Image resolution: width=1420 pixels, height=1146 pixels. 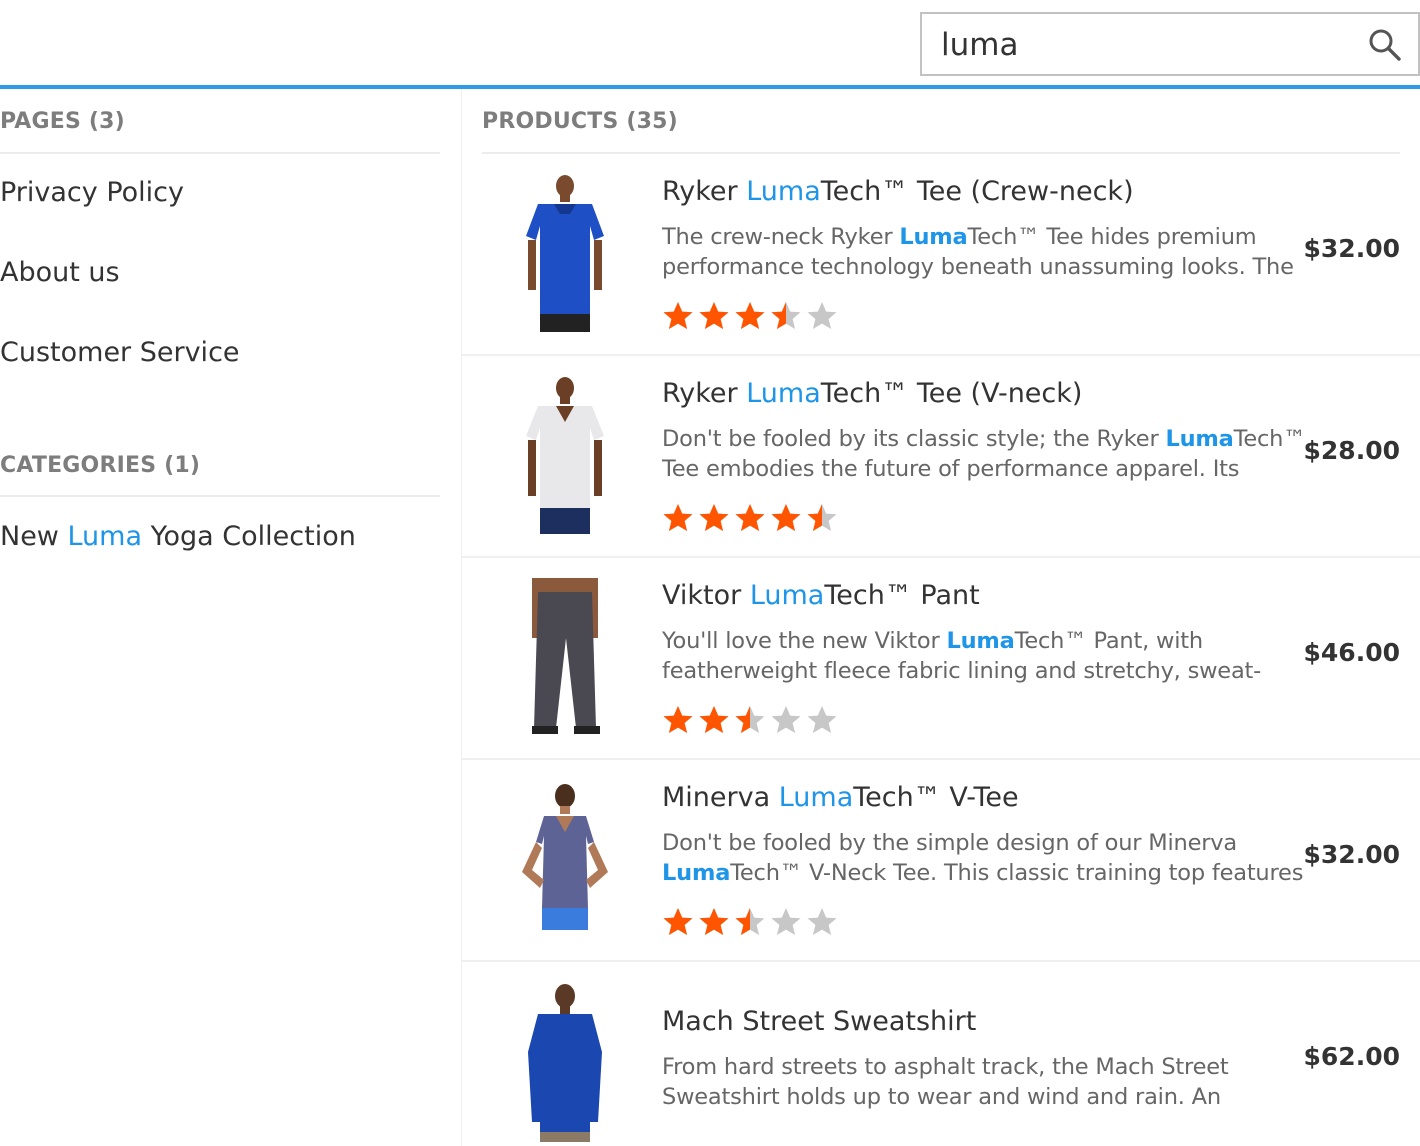 I want to click on page-link-about-us: About us, so click(x=60, y=273).